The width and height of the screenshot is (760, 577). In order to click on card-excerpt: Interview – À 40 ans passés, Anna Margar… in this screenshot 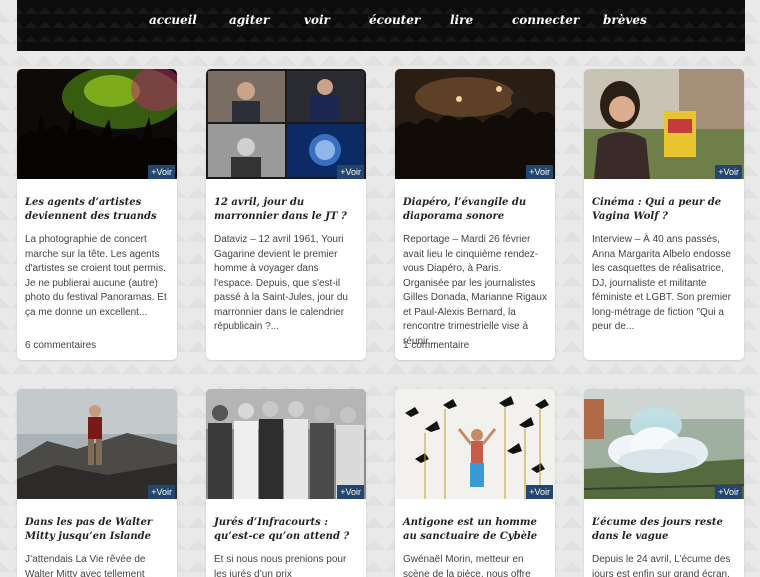, I will do `click(661, 283)`.